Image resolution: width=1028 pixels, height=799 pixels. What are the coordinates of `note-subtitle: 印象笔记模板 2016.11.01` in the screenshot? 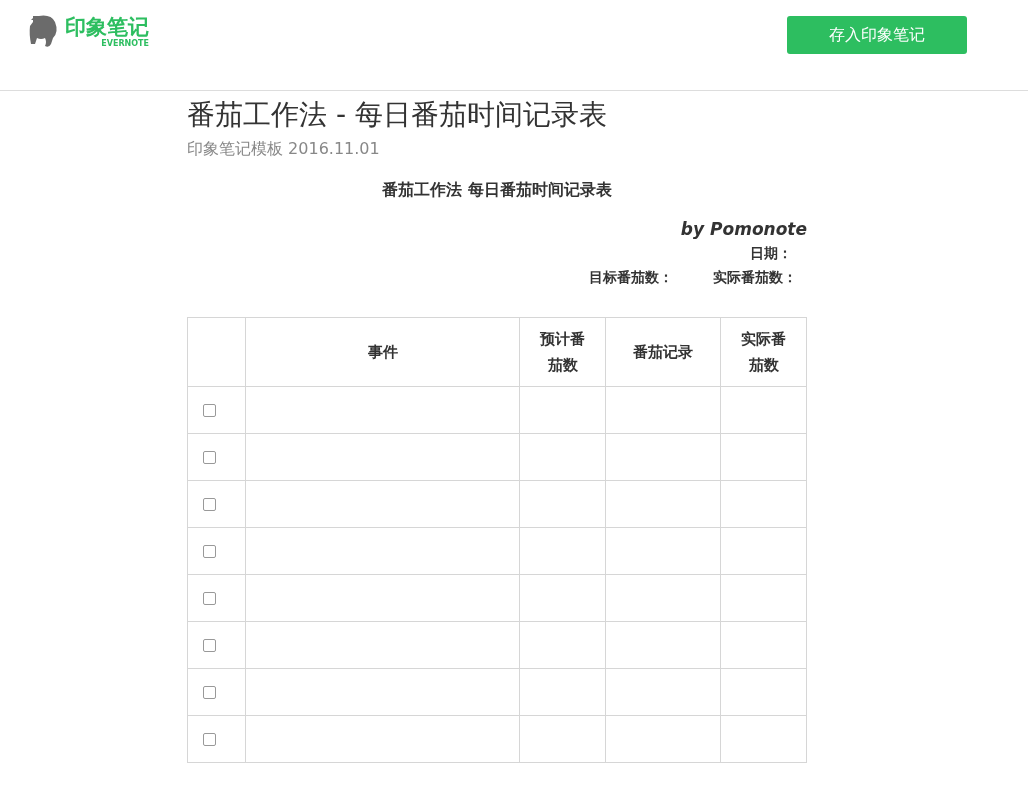 It's located at (284, 149).